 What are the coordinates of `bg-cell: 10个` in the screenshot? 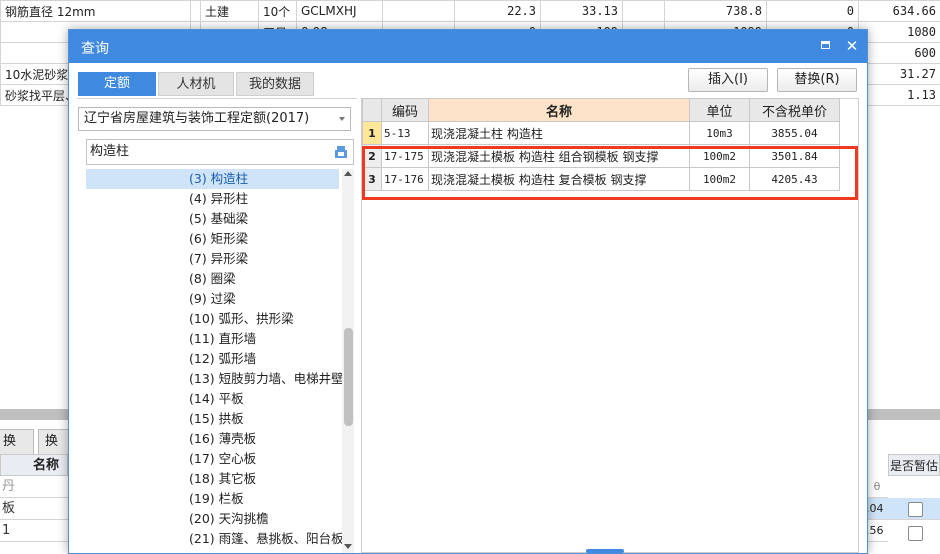 It's located at (278, 11).